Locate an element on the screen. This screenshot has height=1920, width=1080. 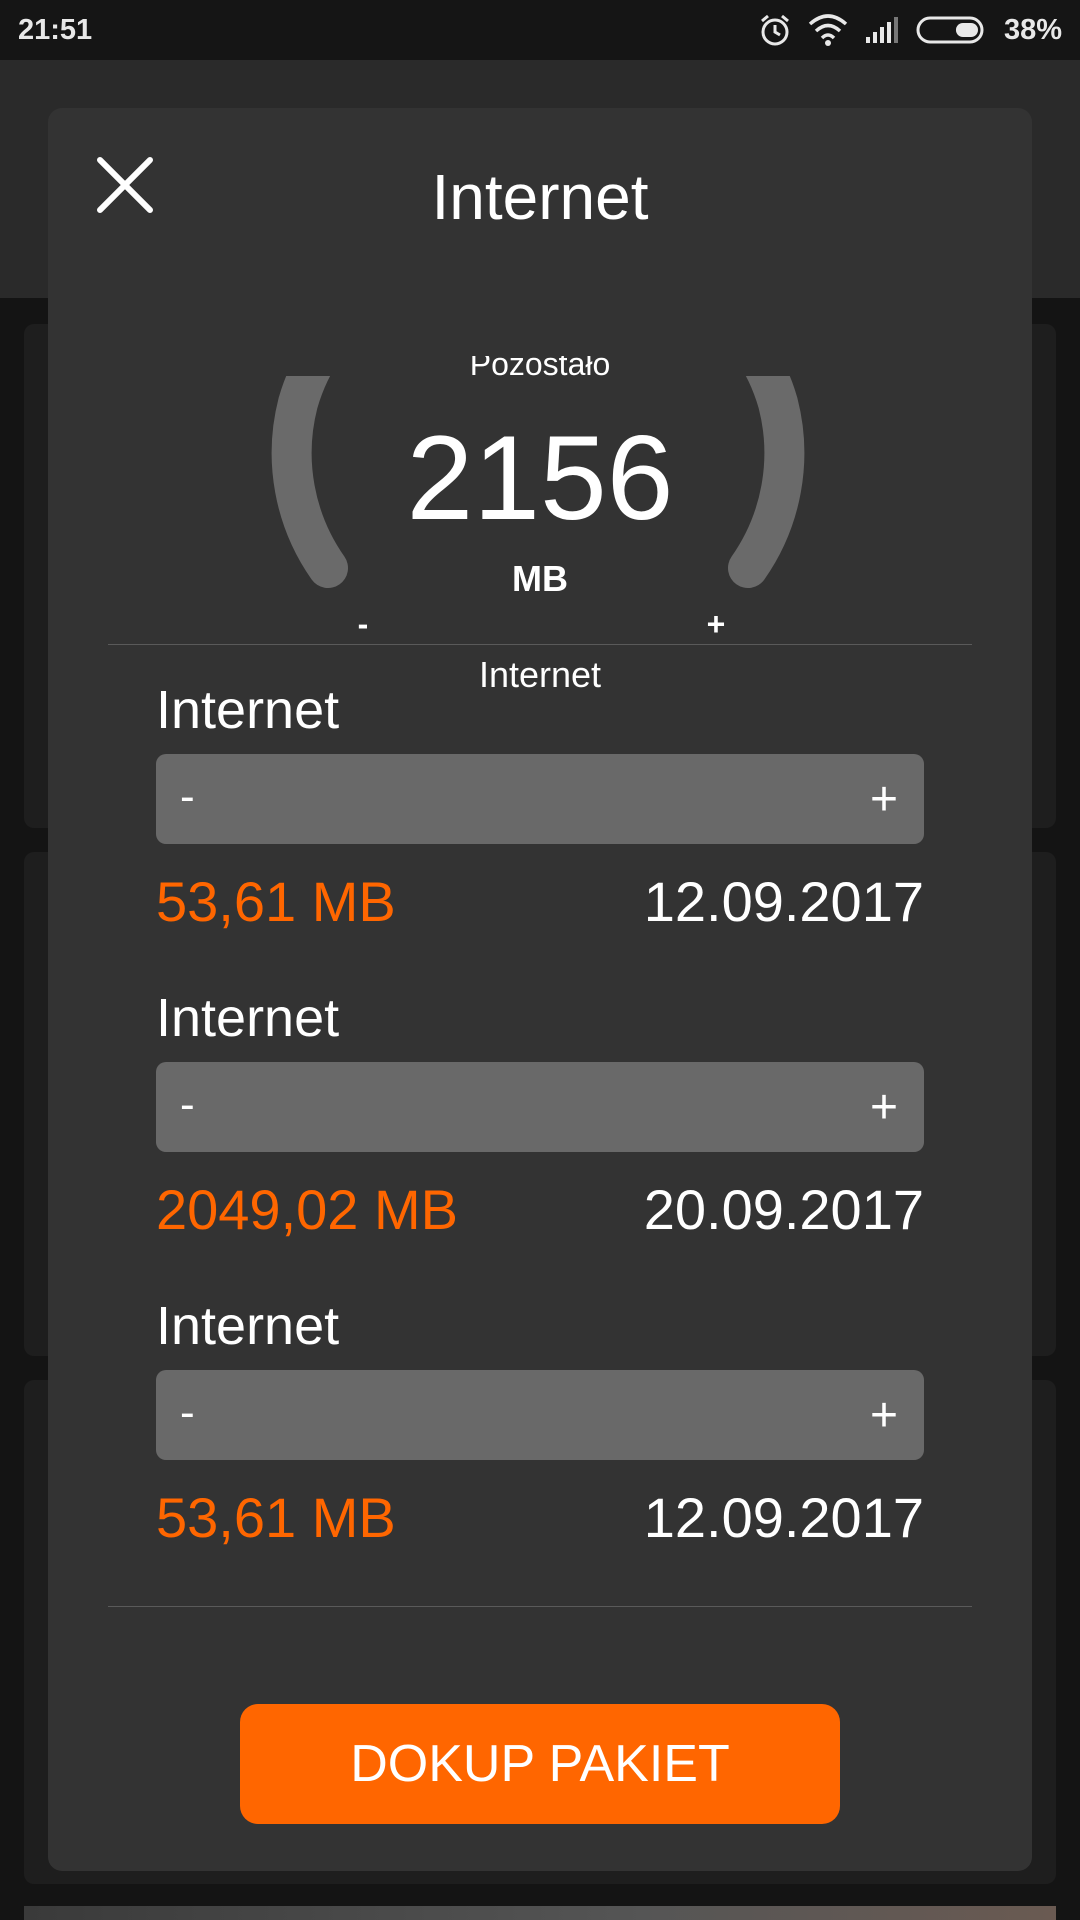
package-amount: 2049,02 MB is located at coordinates (307, 1209).